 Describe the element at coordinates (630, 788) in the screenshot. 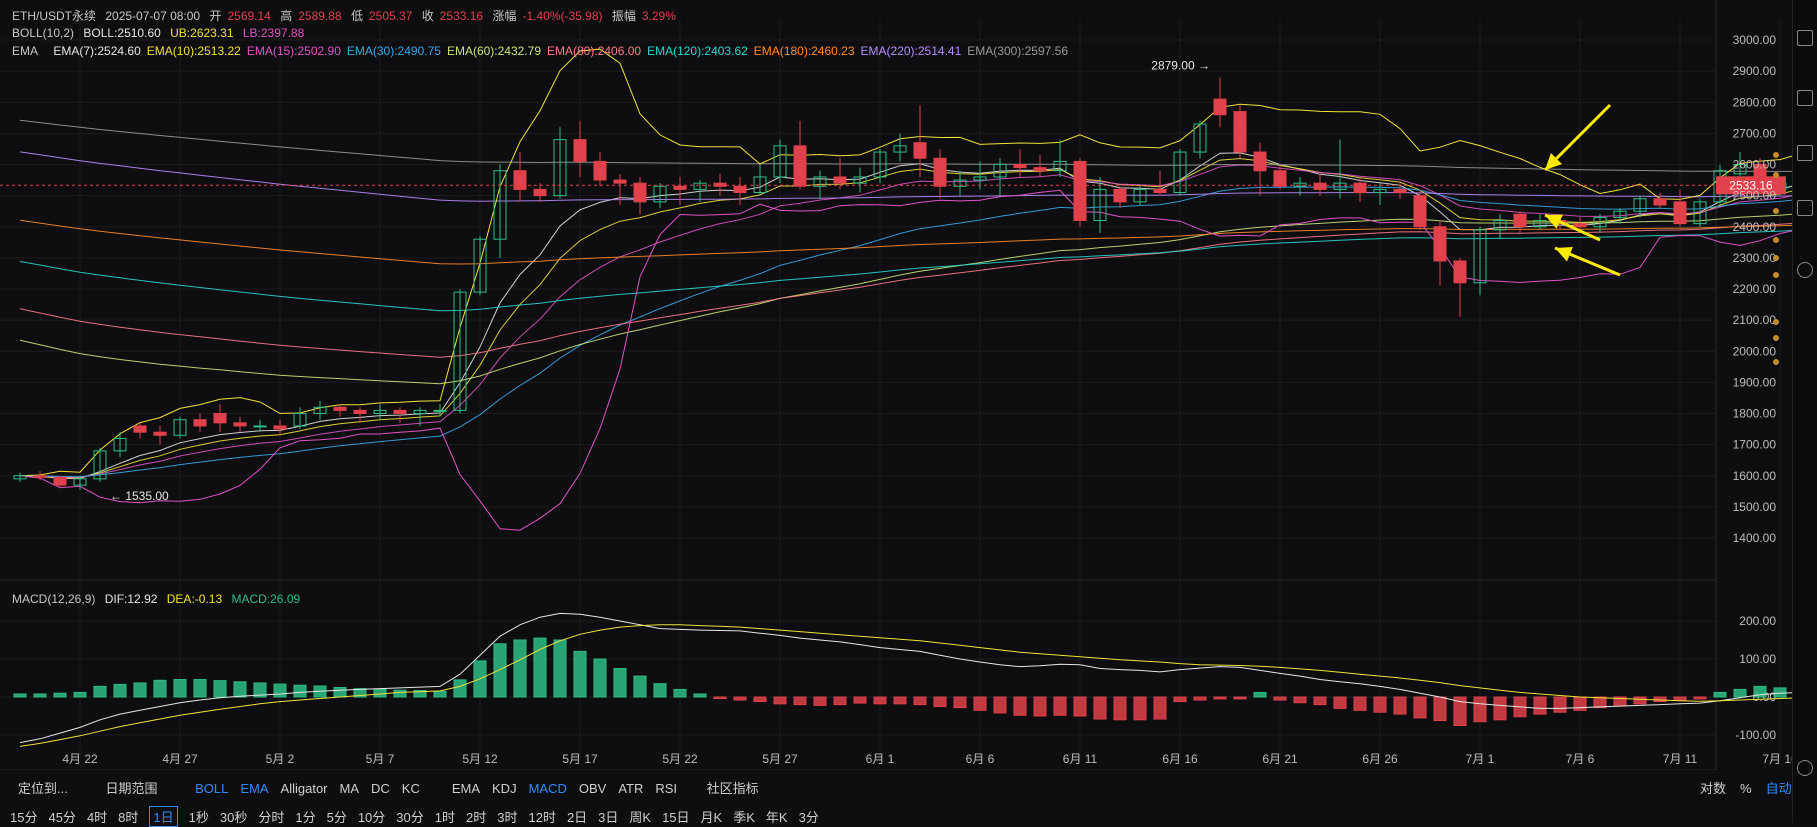

I see `indicator-atr-10: ATR` at that location.